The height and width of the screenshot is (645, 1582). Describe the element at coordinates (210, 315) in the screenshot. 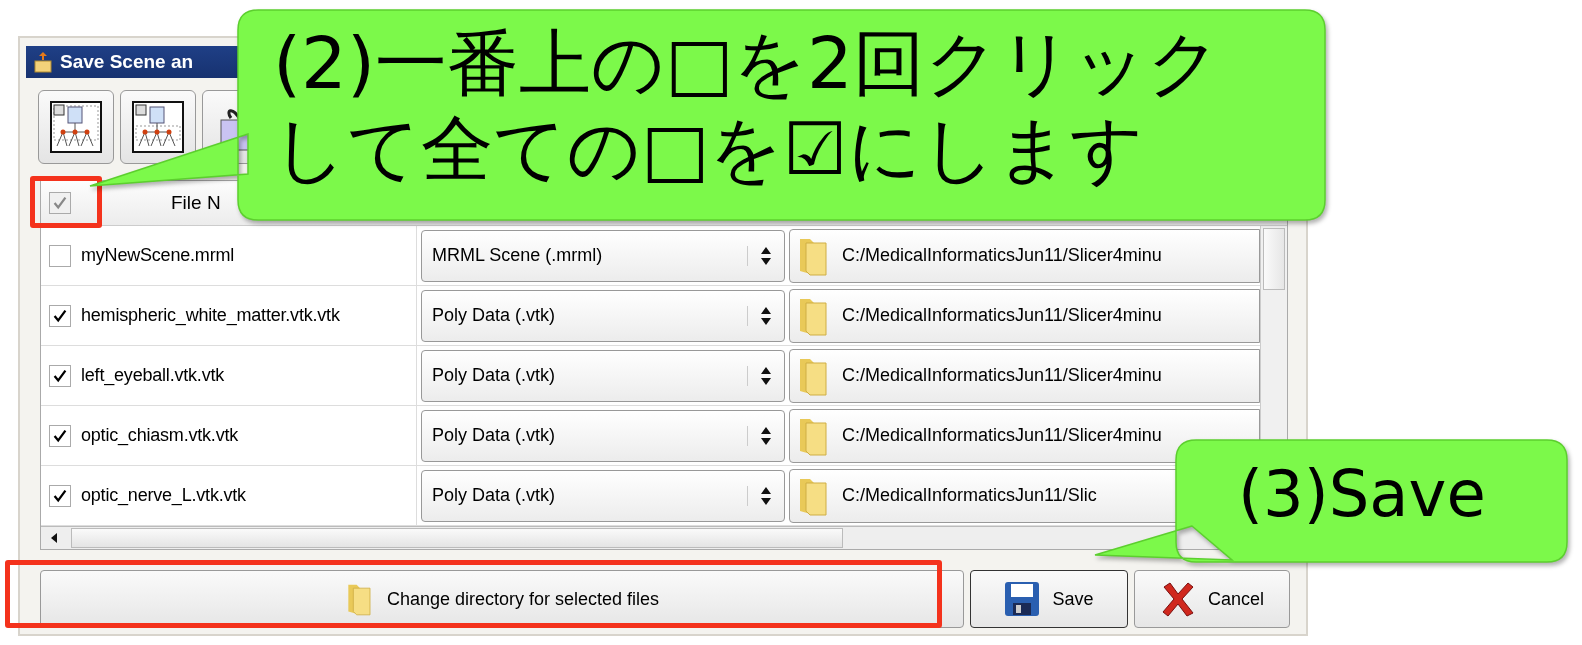

I see `file-name: hemispheric_white_matter.vtk.vtk` at that location.